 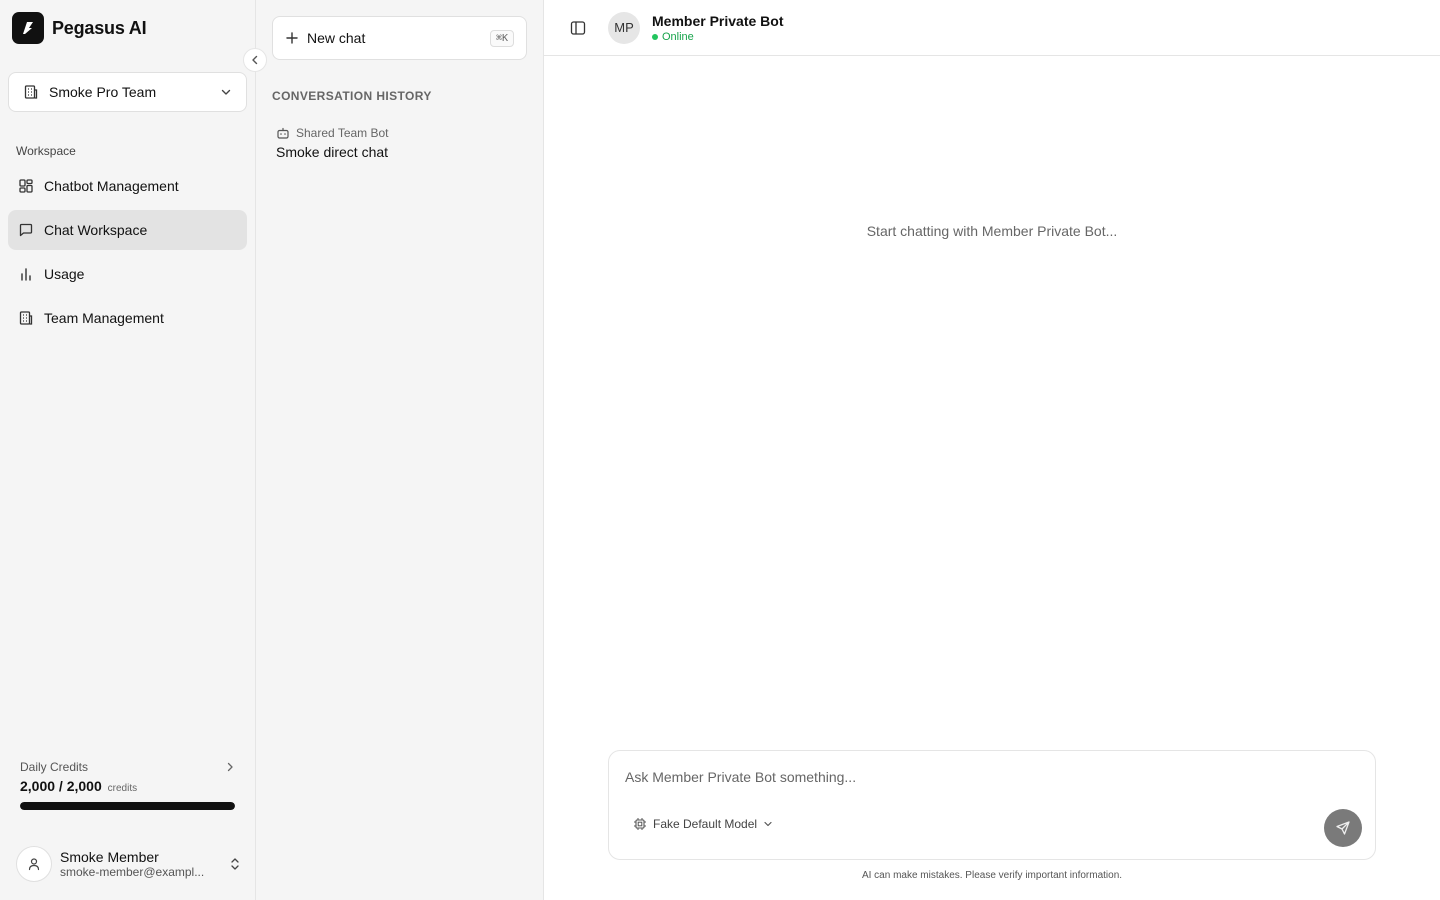 What do you see at coordinates (336, 38) in the screenshot?
I see `new-chat-label: New chat` at bounding box center [336, 38].